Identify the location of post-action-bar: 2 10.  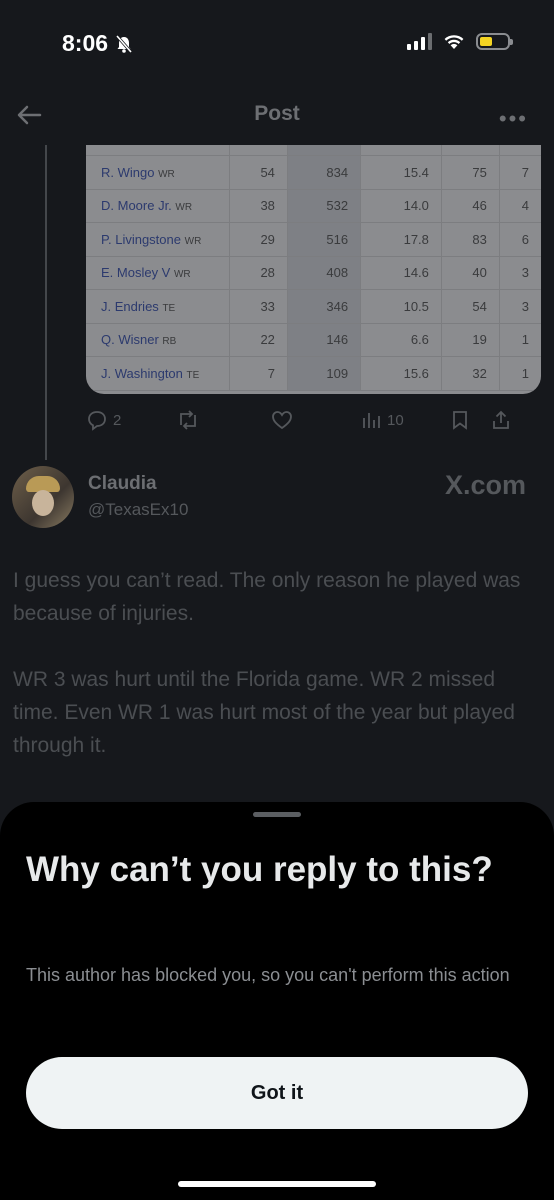
(313, 420).